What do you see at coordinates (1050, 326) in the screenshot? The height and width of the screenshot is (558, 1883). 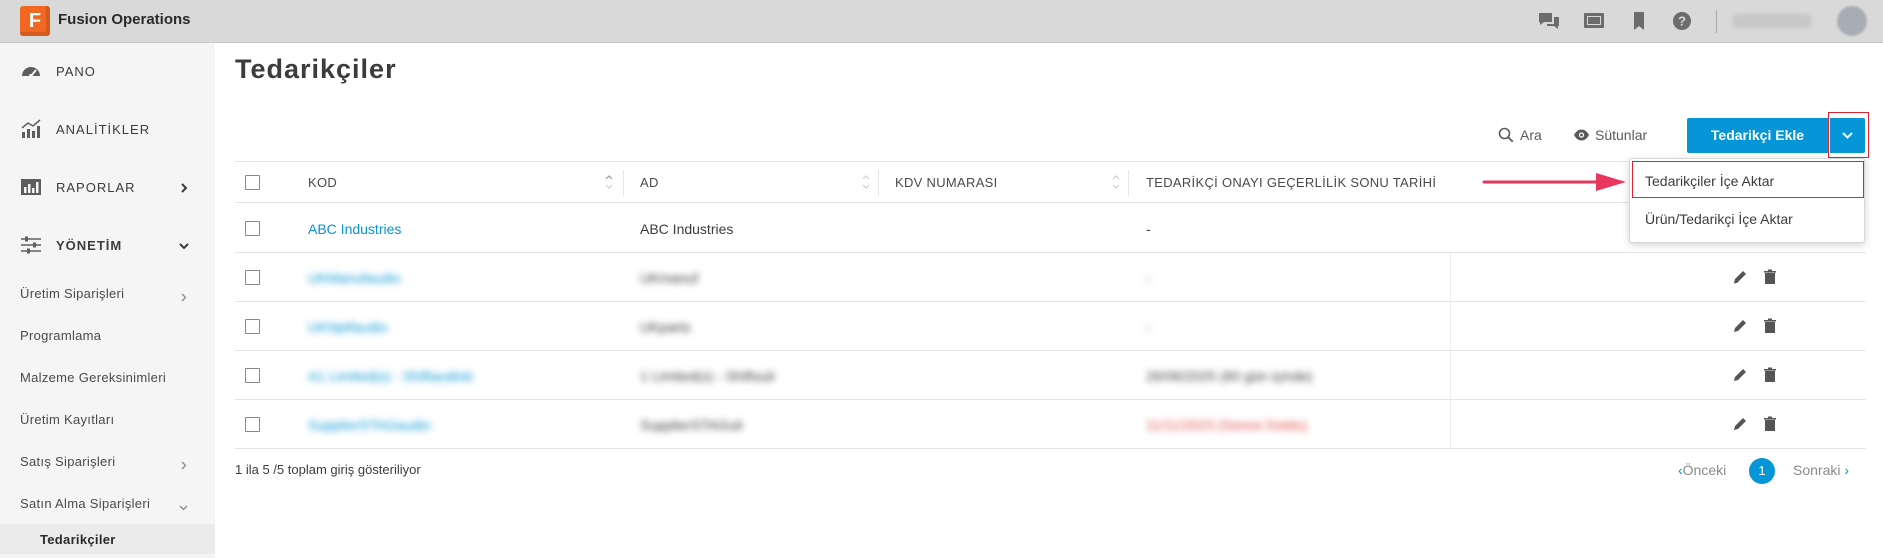 I see `table-row: UKNptfaudio UKparts -` at bounding box center [1050, 326].